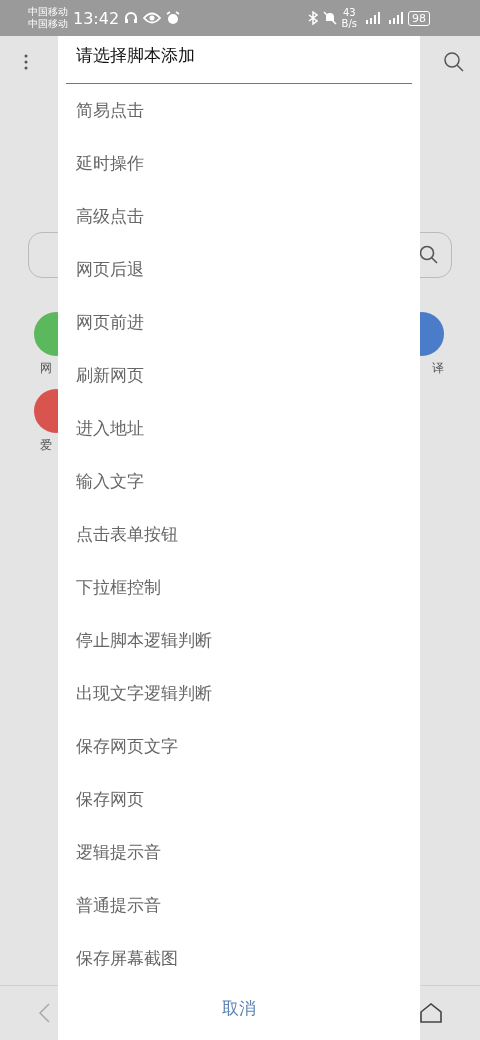 This screenshot has width=480, height=1040. Describe the element at coordinates (329, 18) in the screenshot. I see `bell-off-icon` at that location.